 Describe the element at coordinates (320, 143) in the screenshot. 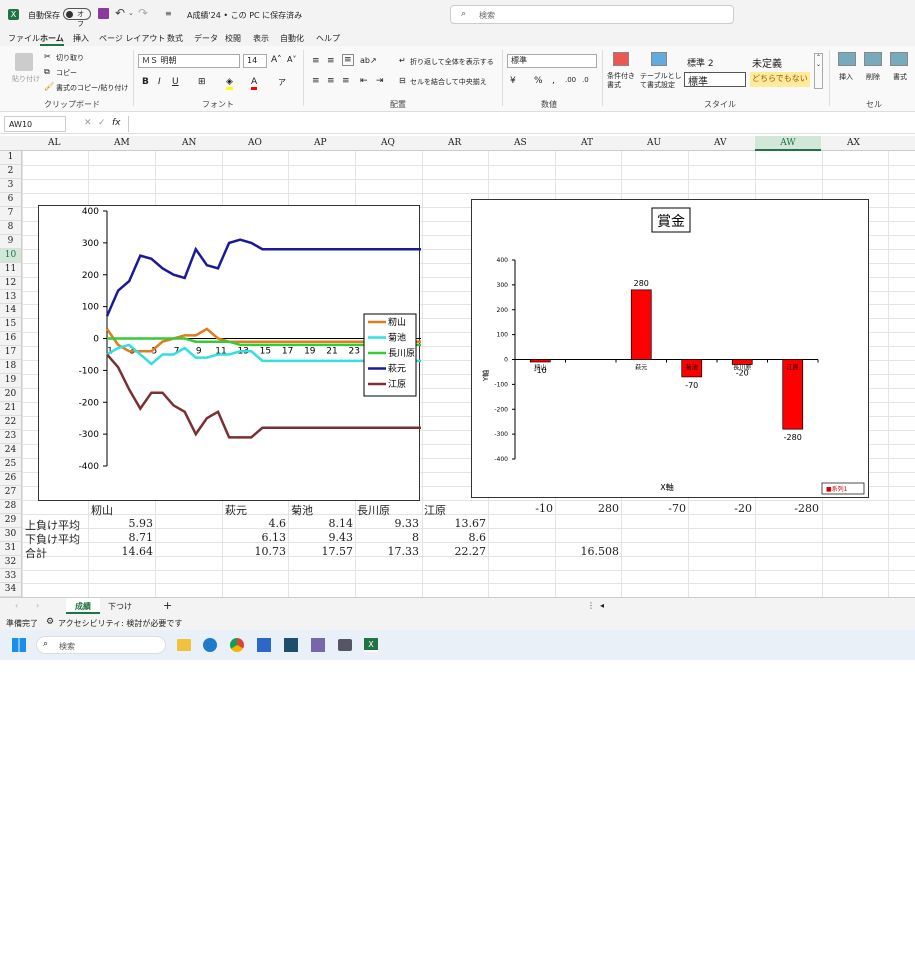

I see `col-header: AP` at that location.